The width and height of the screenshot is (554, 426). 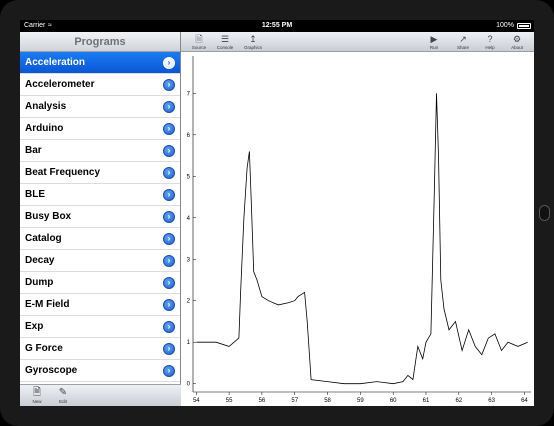 What do you see at coordinates (44, 128) in the screenshot?
I see `program-label: Arduino` at bounding box center [44, 128].